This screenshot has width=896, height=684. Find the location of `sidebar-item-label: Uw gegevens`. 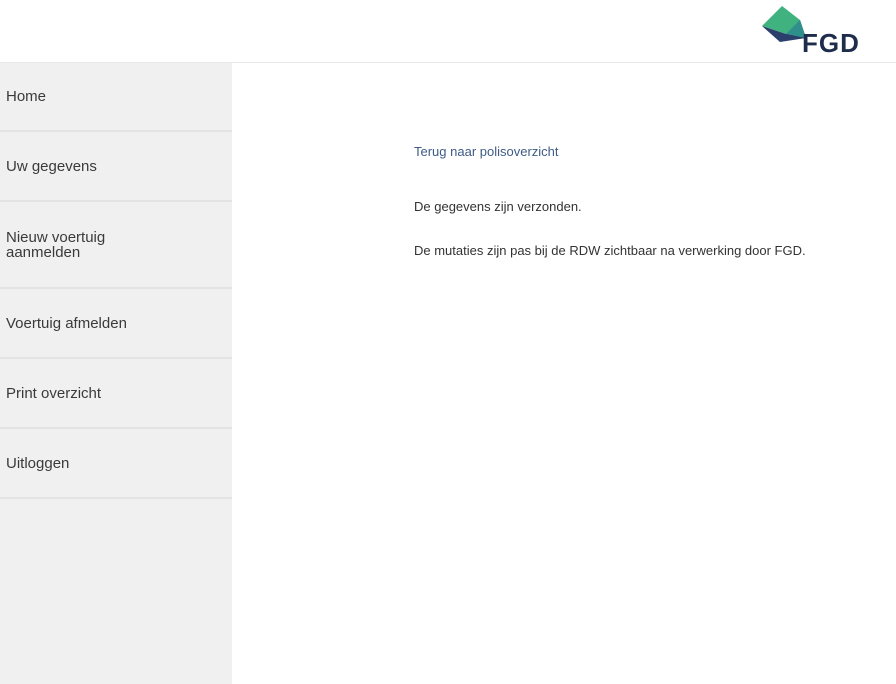

sidebar-item-label: Uw gegevens is located at coordinates (51, 166).